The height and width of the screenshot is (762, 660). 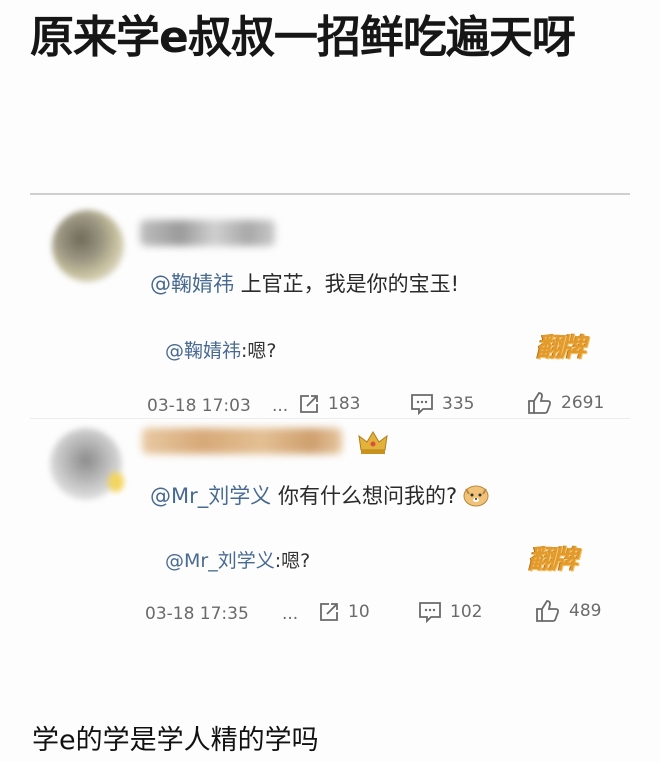 I want to click on like-button: 2691, so click(x=565, y=403).